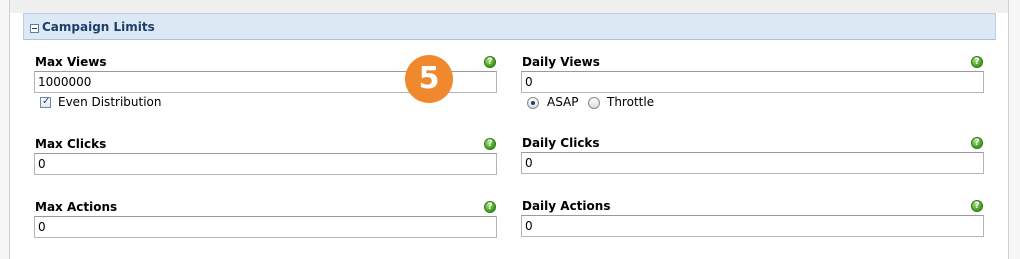 This screenshot has width=1020, height=259. I want to click on throttle-radio, so click(594, 103).